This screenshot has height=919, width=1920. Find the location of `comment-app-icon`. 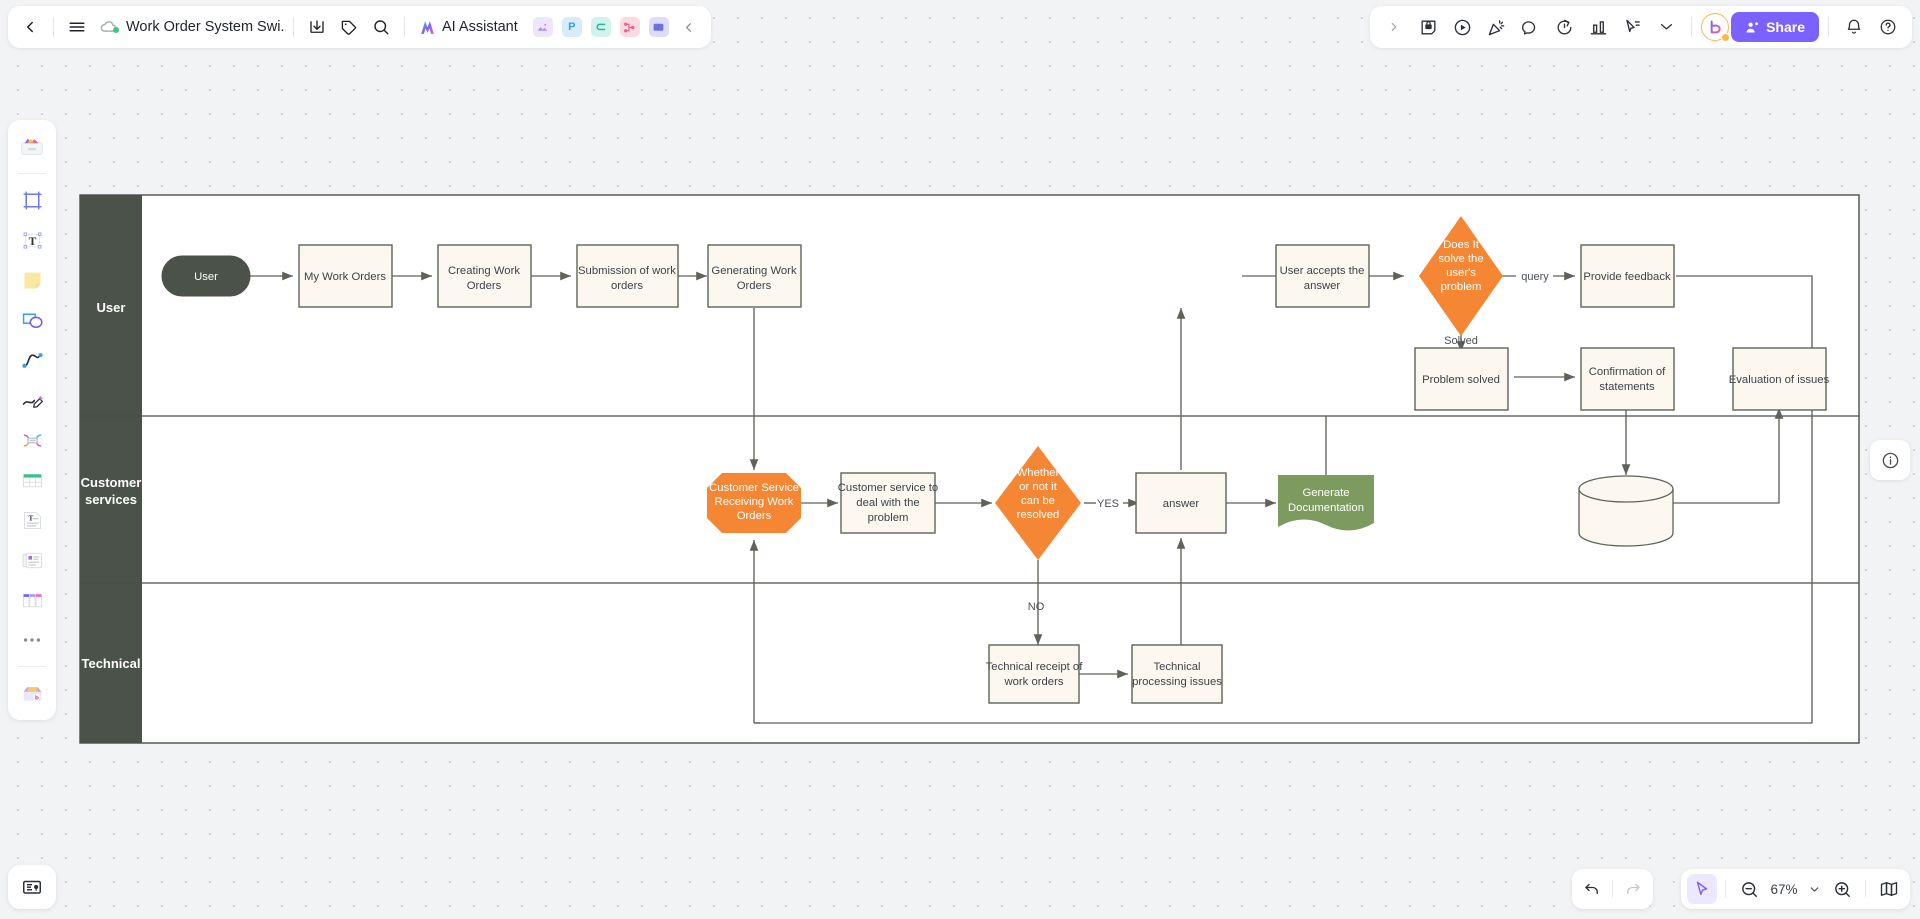

comment-app-icon is located at coordinates (658, 27).